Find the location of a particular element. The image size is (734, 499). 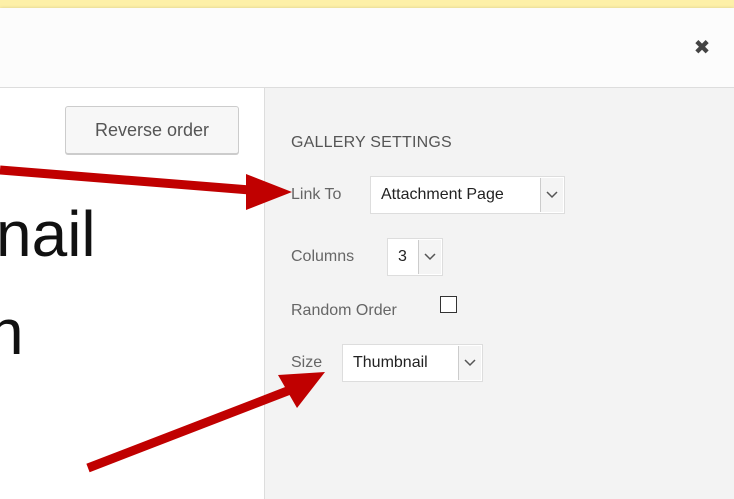

link-to-value: Attachment Page is located at coordinates (442, 194).